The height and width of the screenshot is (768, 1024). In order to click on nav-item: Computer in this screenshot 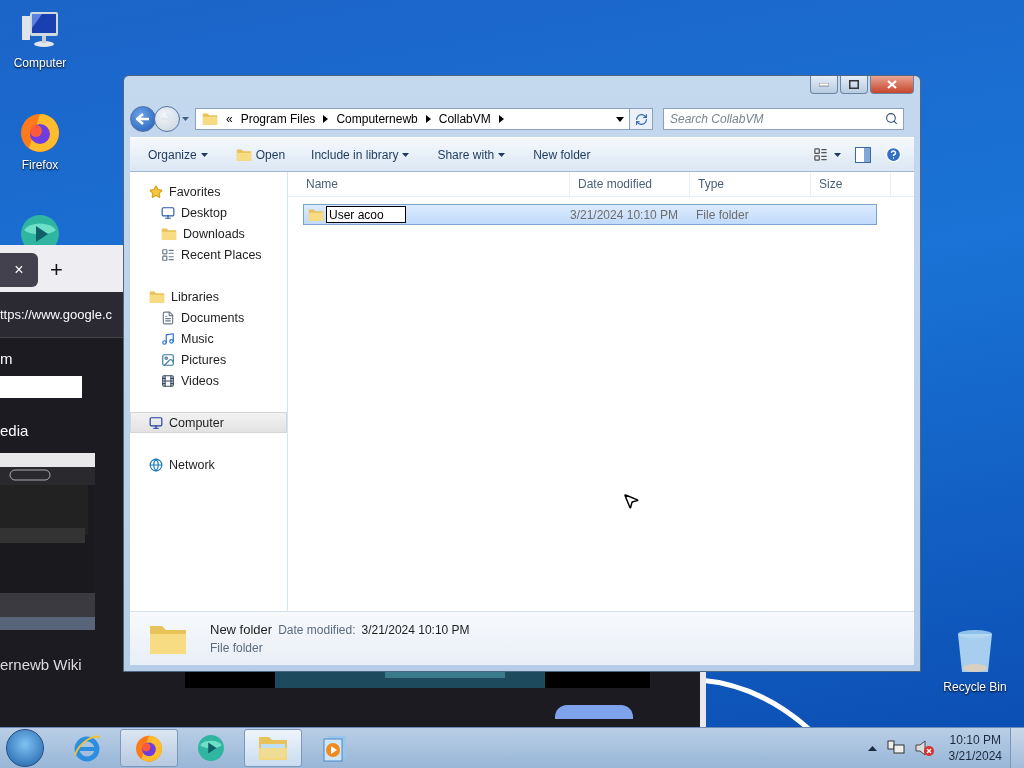, I will do `click(208, 422)`.